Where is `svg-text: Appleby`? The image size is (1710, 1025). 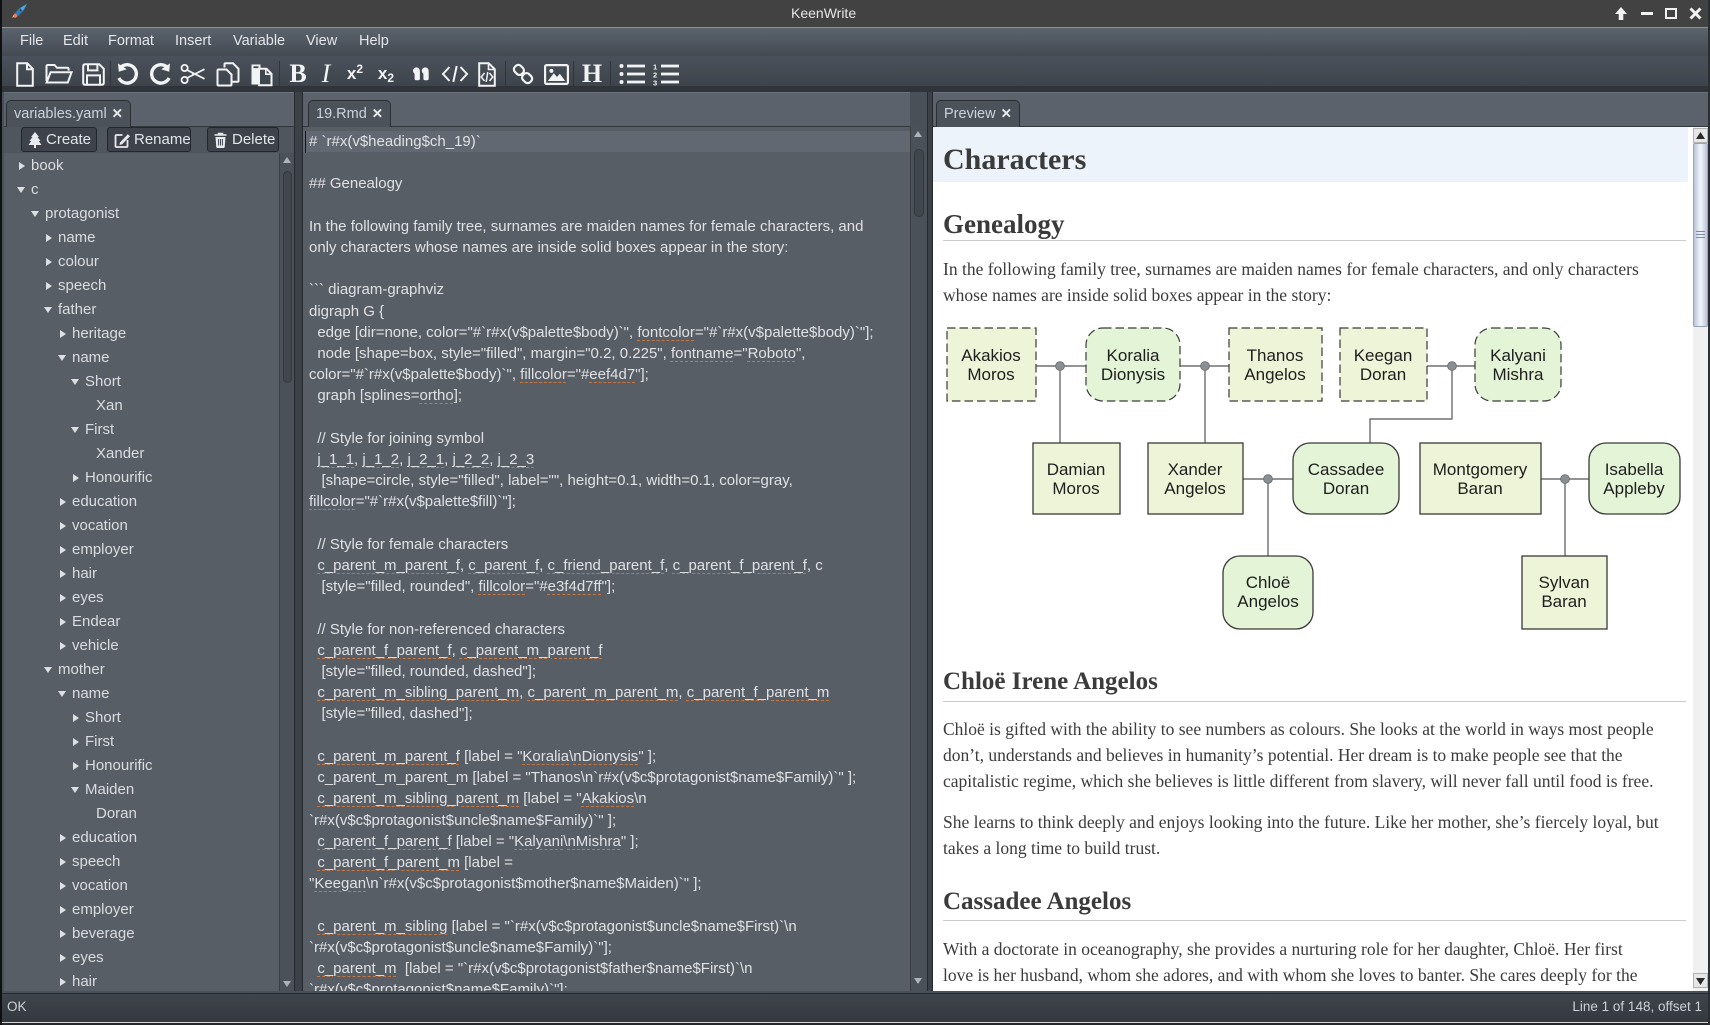 svg-text: Appleby is located at coordinates (1634, 488).